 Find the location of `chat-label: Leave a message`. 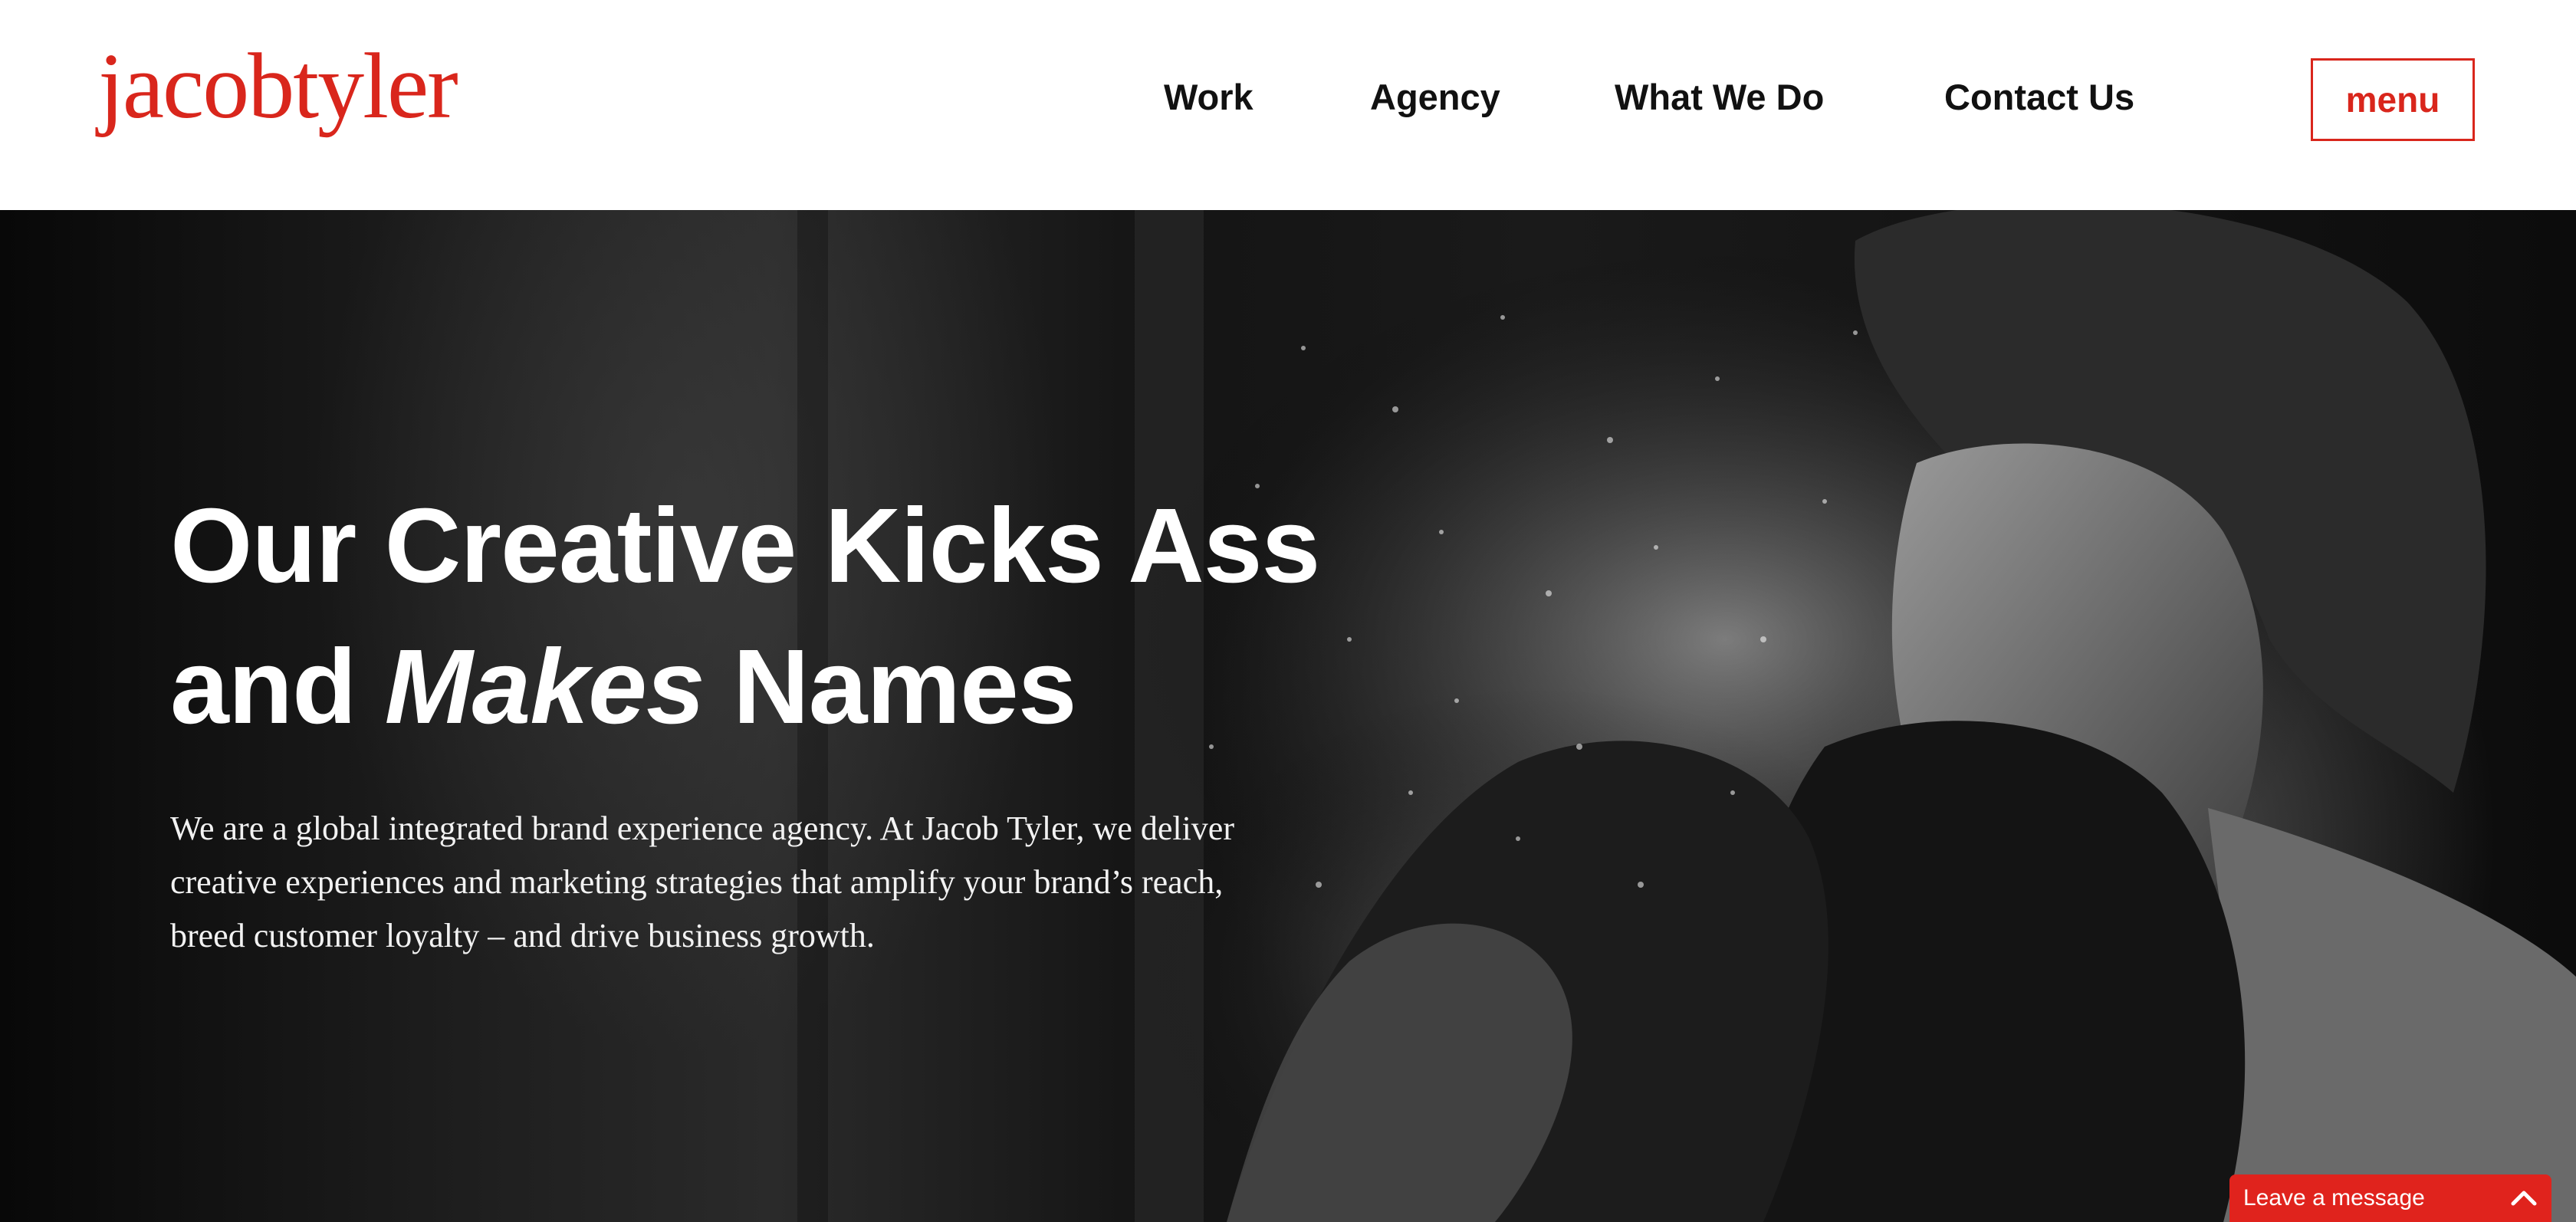

chat-label: Leave a message is located at coordinates (2334, 1198).